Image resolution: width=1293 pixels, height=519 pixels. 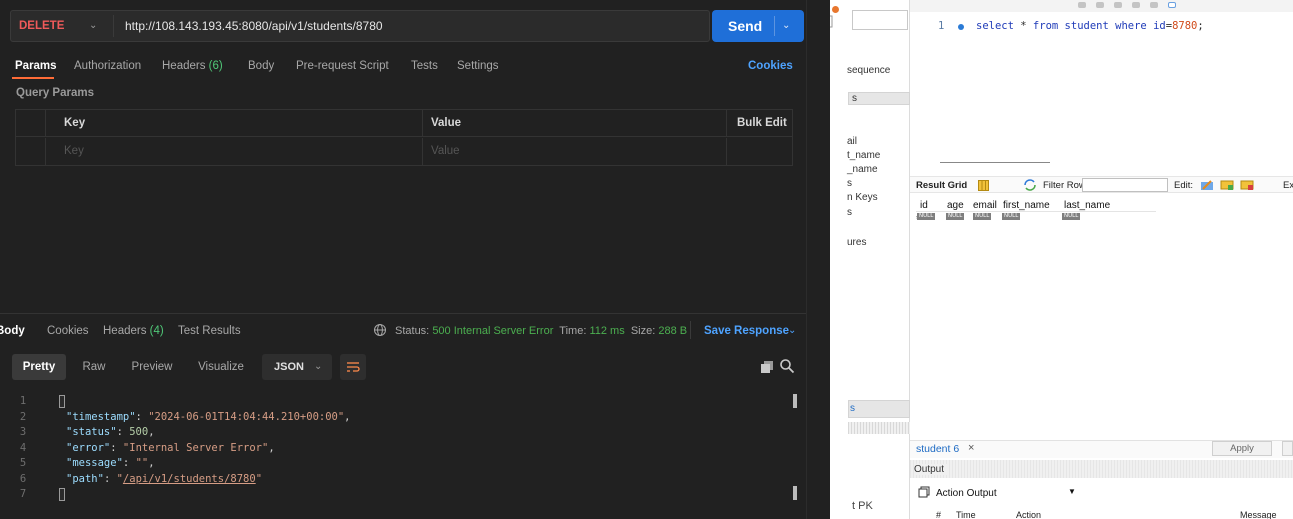 I want to click on navigator-item: sequence, so click(x=868, y=71).